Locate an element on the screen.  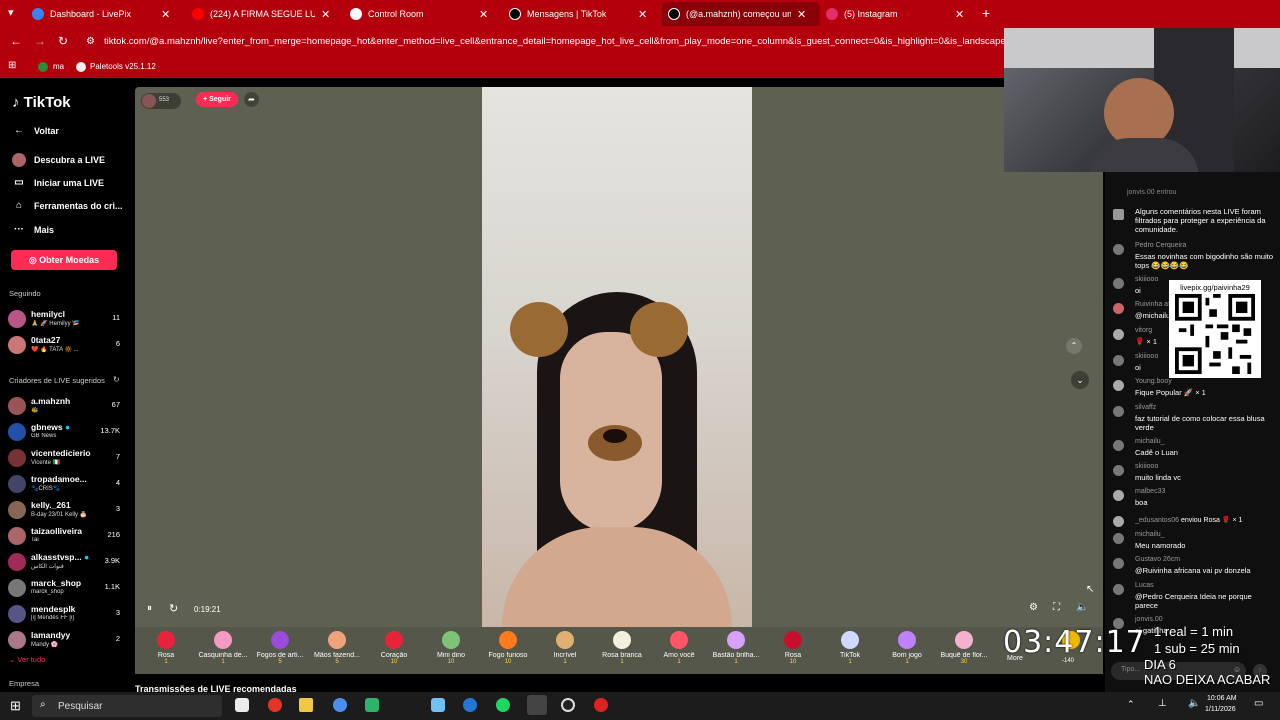
gift-item: Rosa 10 is located at coordinates (793, 648).